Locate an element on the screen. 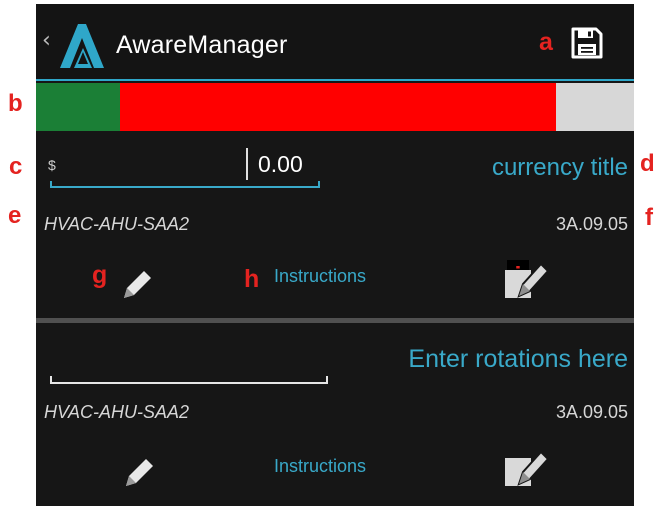 The image size is (665, 506). callout-b: b is located at coordinates (15, 103).